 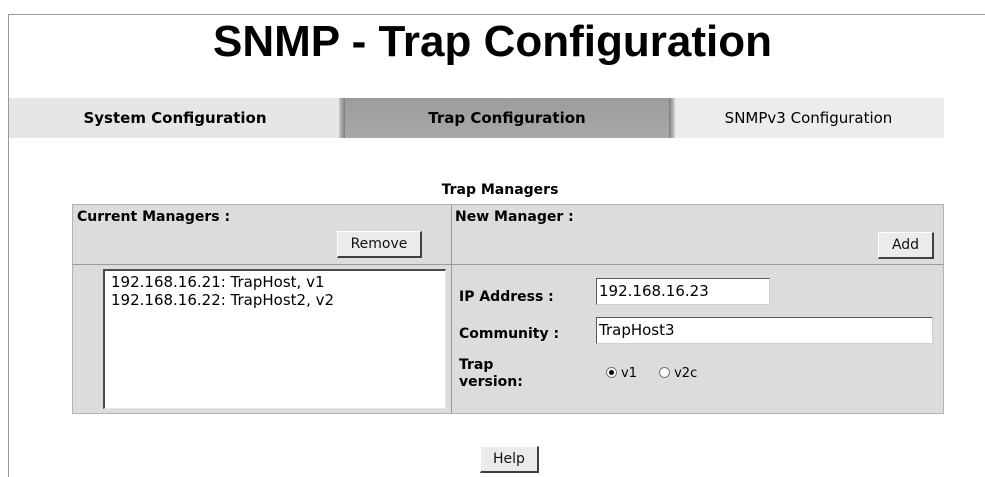 What do you see at coordinates (275, 282) in the screenshot?
I see `list-item: 192.168.16.21: TrapHost, v1` at bounding box center [275, 282].